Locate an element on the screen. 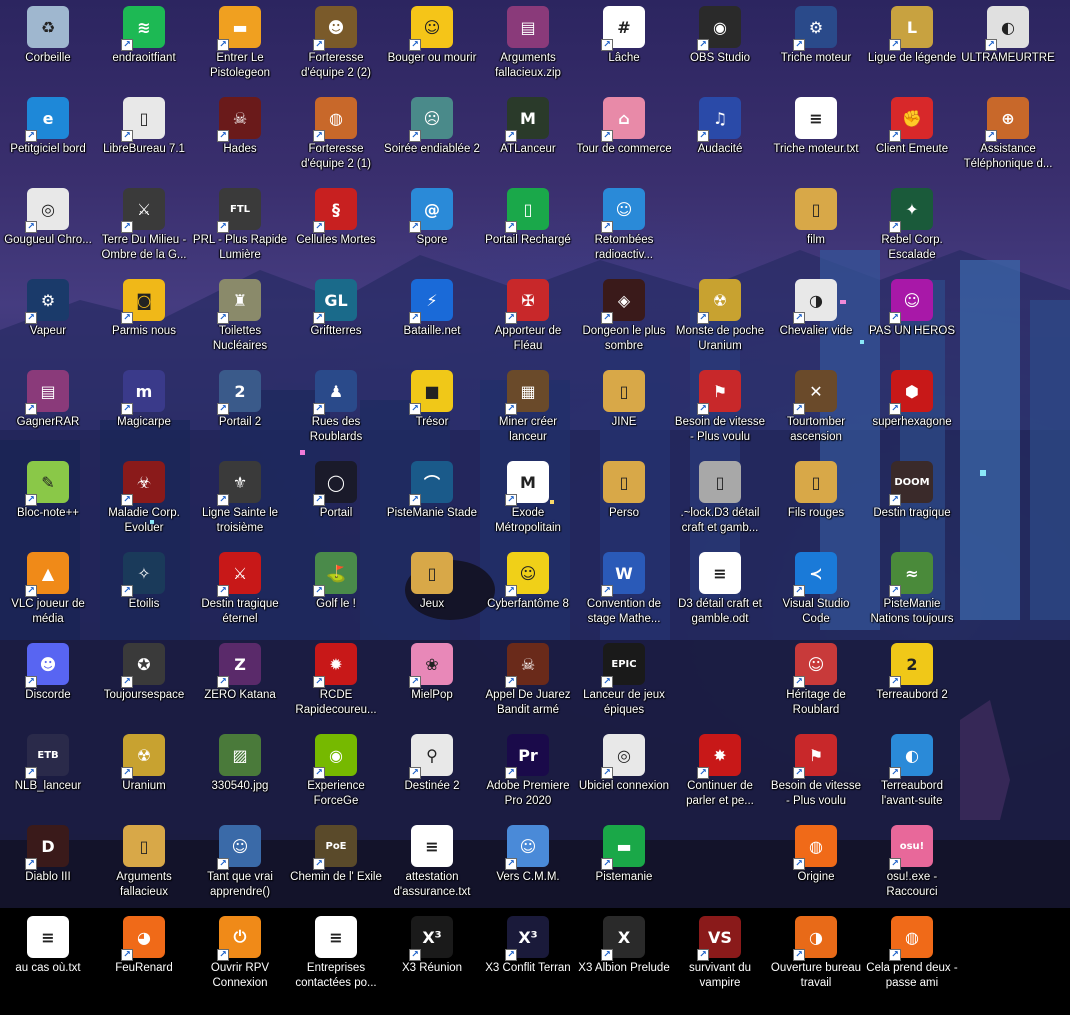  desktop-shortcut: ⚲ ↗ Destinée 2 is located at coordinates (432, 773).